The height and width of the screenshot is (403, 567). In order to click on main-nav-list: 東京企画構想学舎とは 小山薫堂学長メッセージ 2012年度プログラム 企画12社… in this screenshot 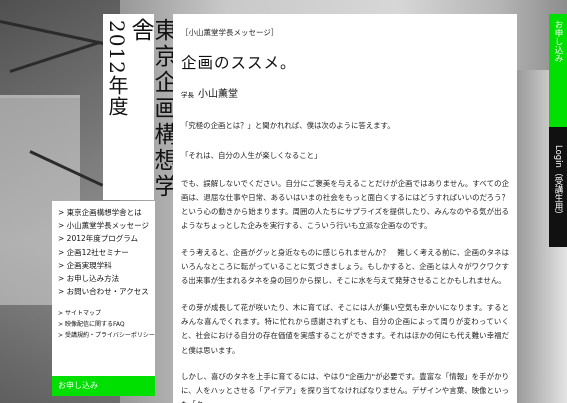, I will do `click(103, 252)`.